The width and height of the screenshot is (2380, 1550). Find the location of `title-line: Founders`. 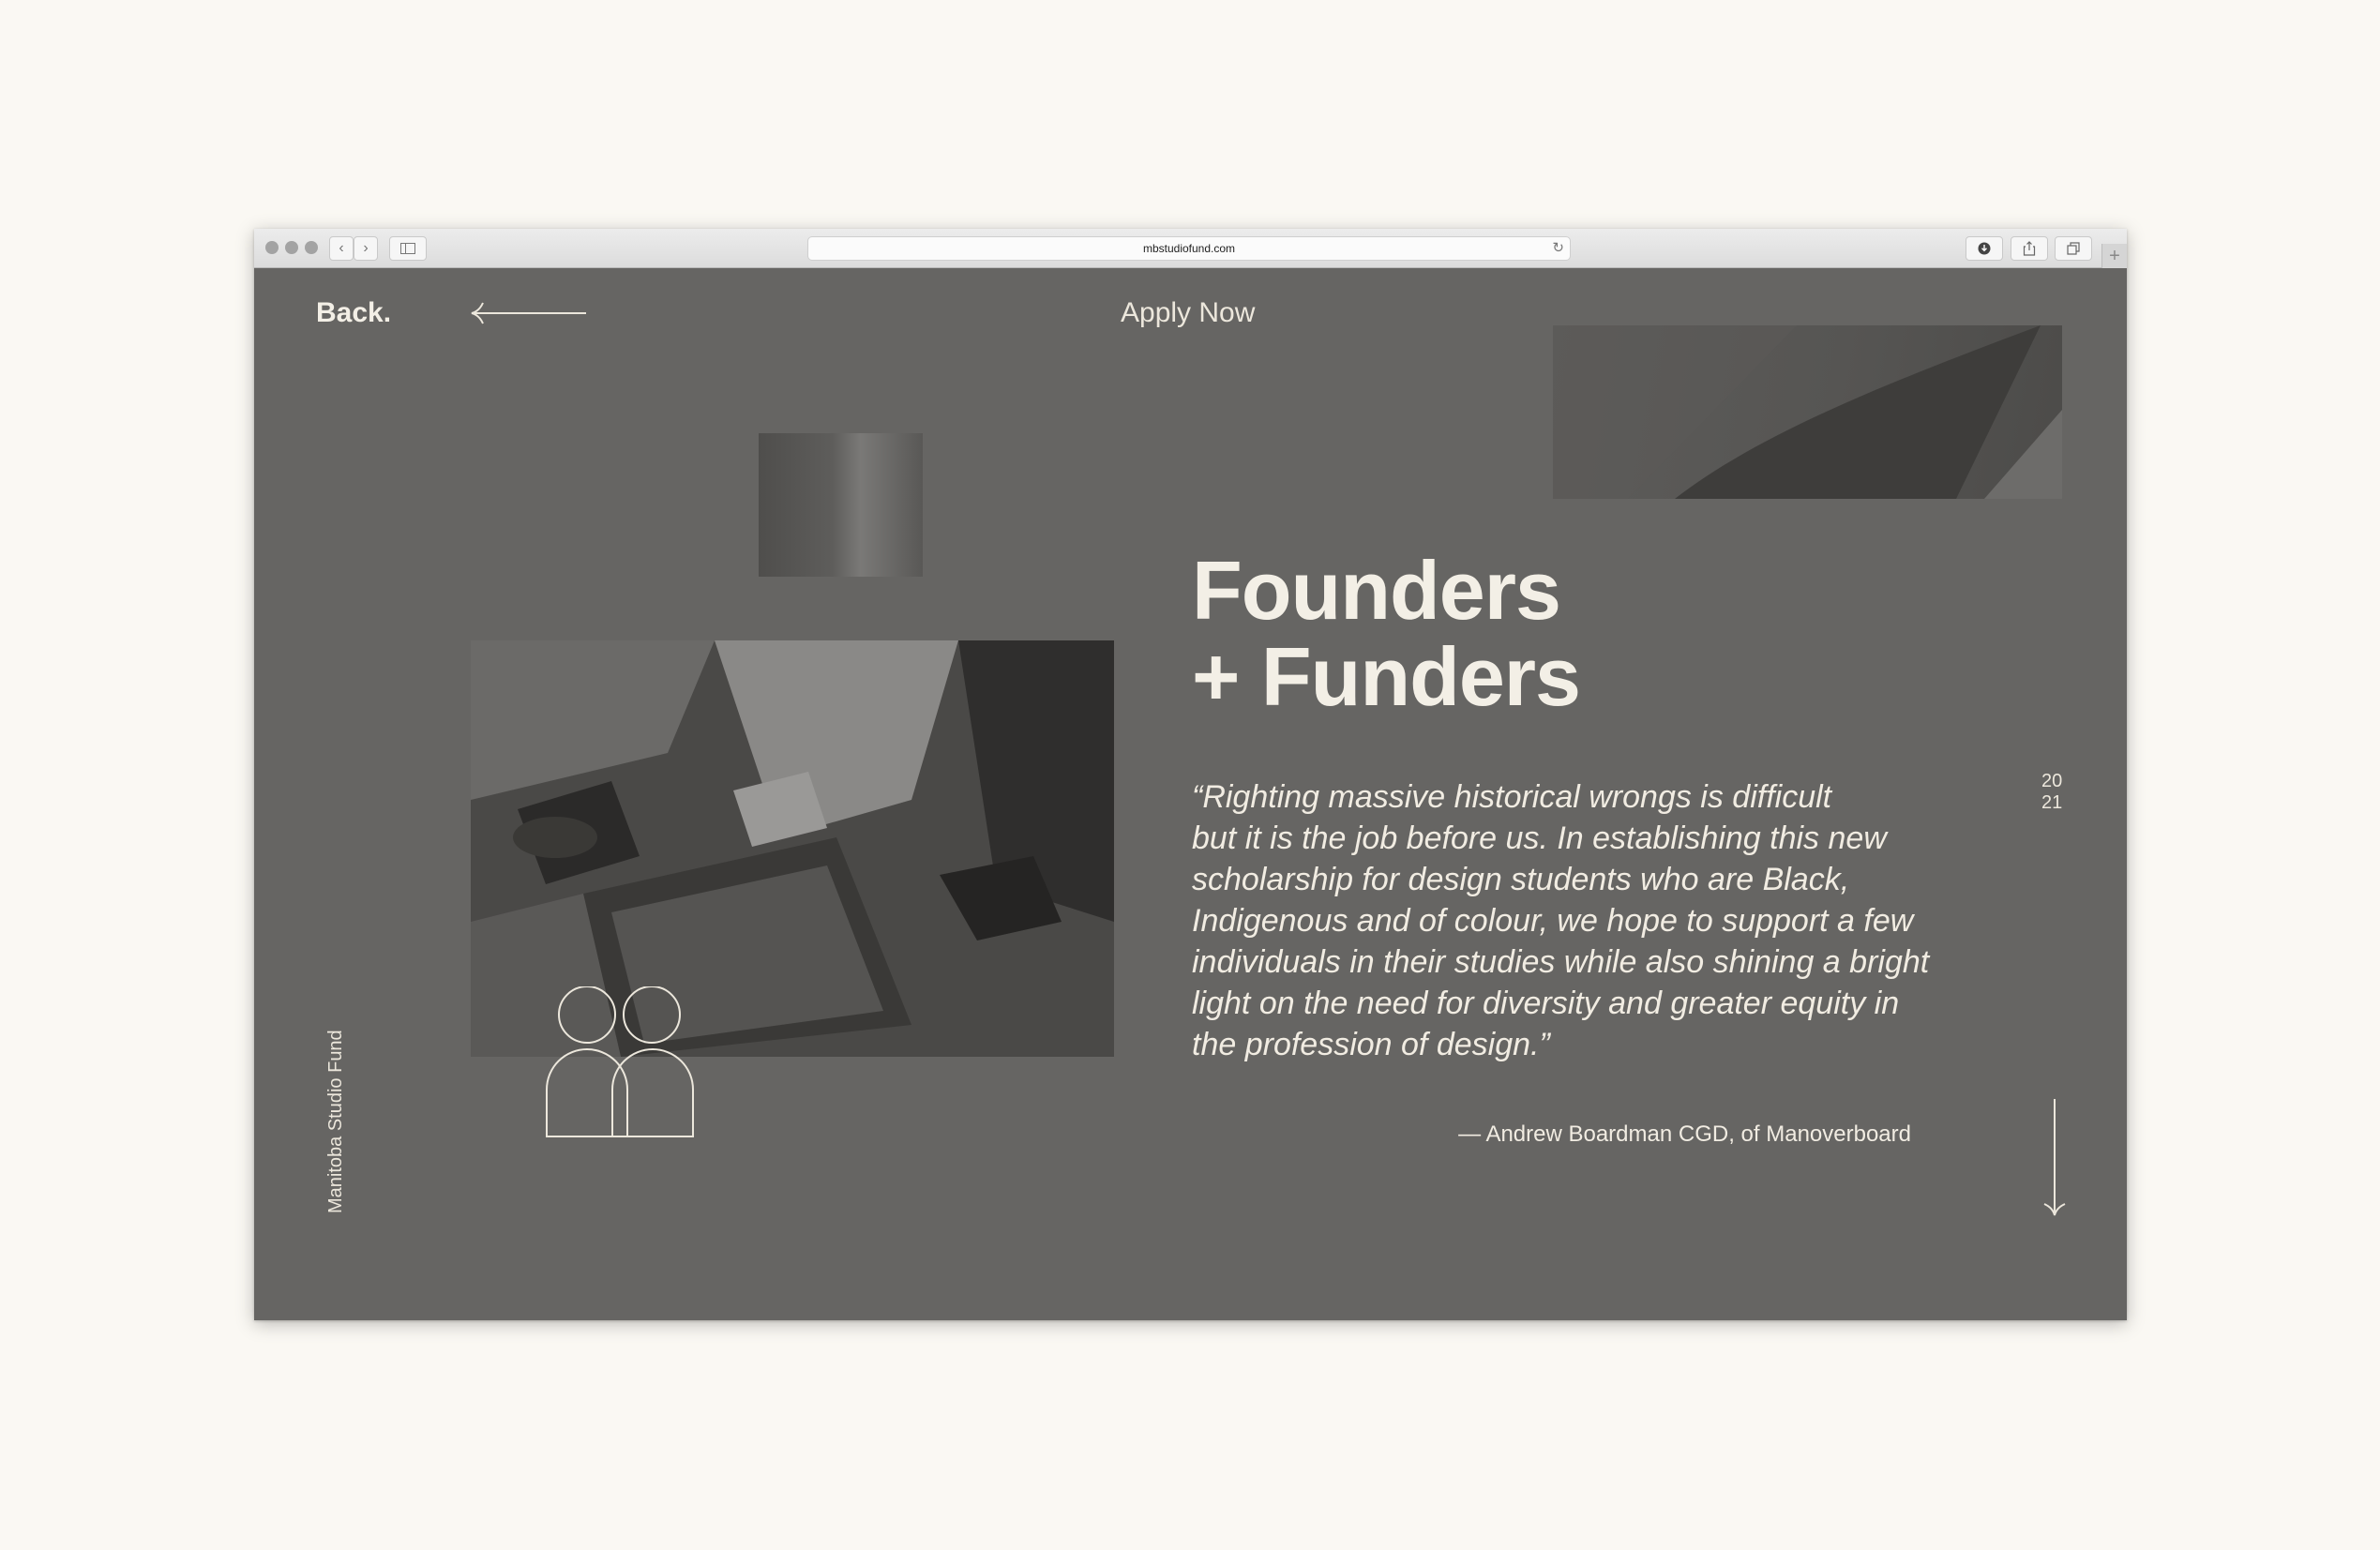

title-line: Founders is located at coordinates (1376, 590).